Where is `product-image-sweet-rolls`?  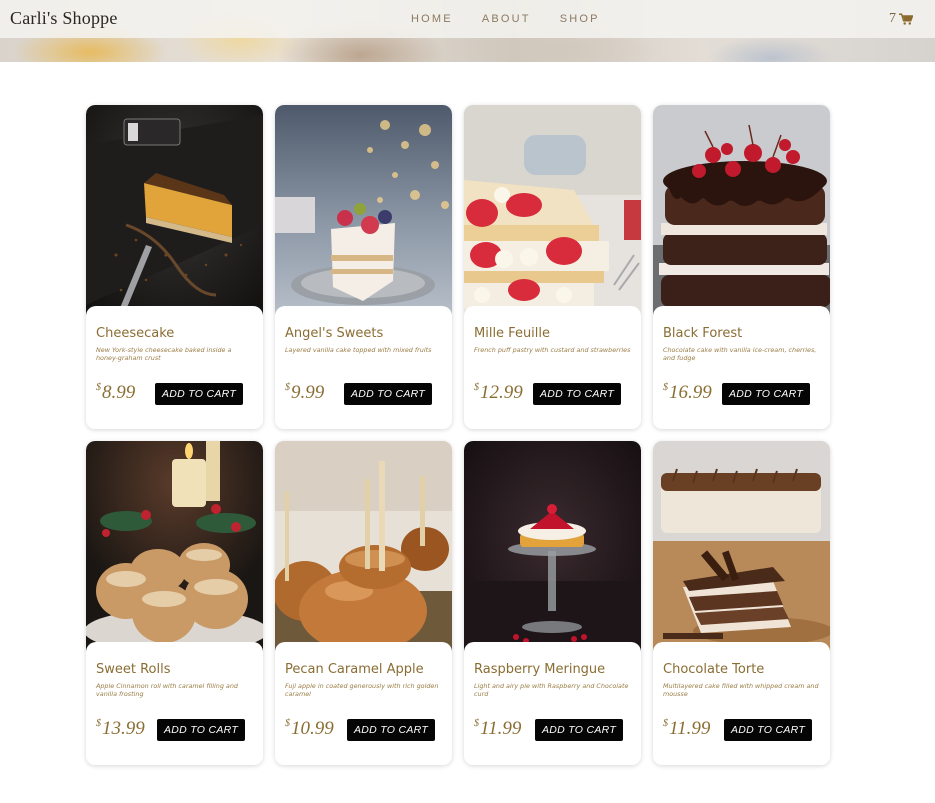 product-image-sweet-rolls is located at coordinates (174, 547).